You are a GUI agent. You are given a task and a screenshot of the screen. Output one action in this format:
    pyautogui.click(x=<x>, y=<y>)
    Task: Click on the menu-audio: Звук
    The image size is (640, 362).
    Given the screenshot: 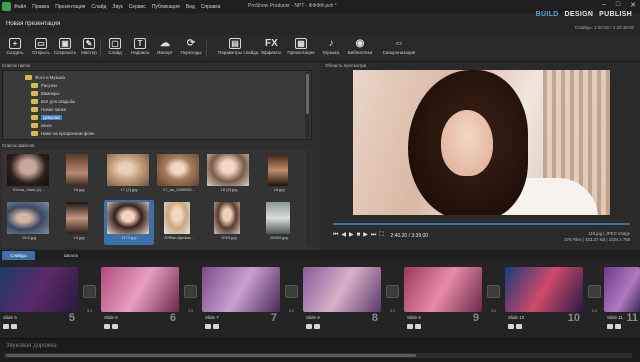 What is the action you would take?
    pyautogui.click(x=117, y=7)
    